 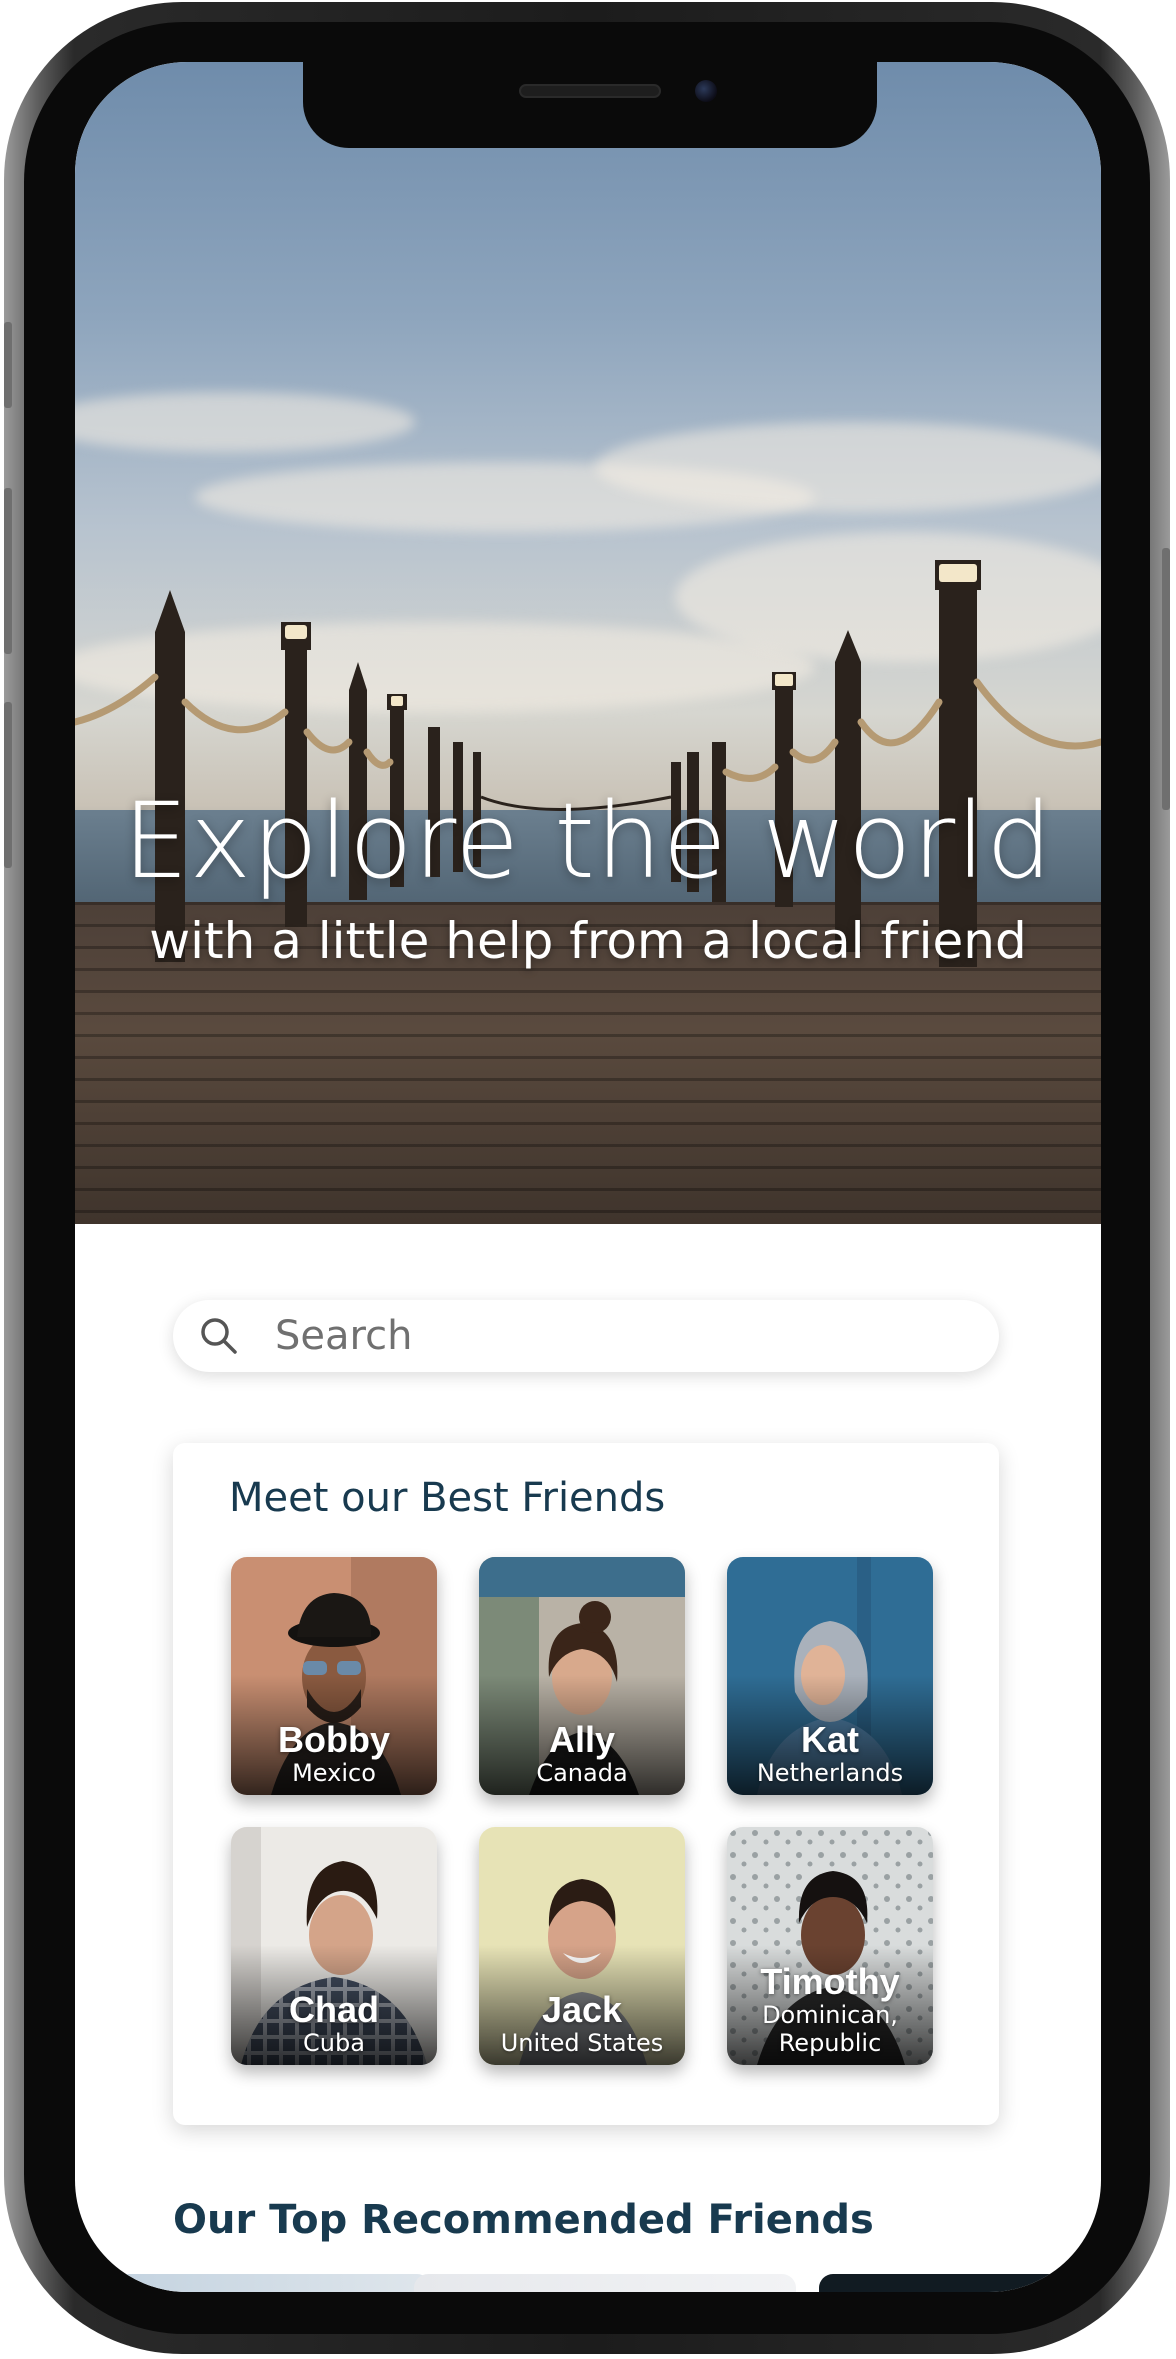 I want to click on recommended-title: Our Top Recommended Friends, so click(x=523, y=2220).